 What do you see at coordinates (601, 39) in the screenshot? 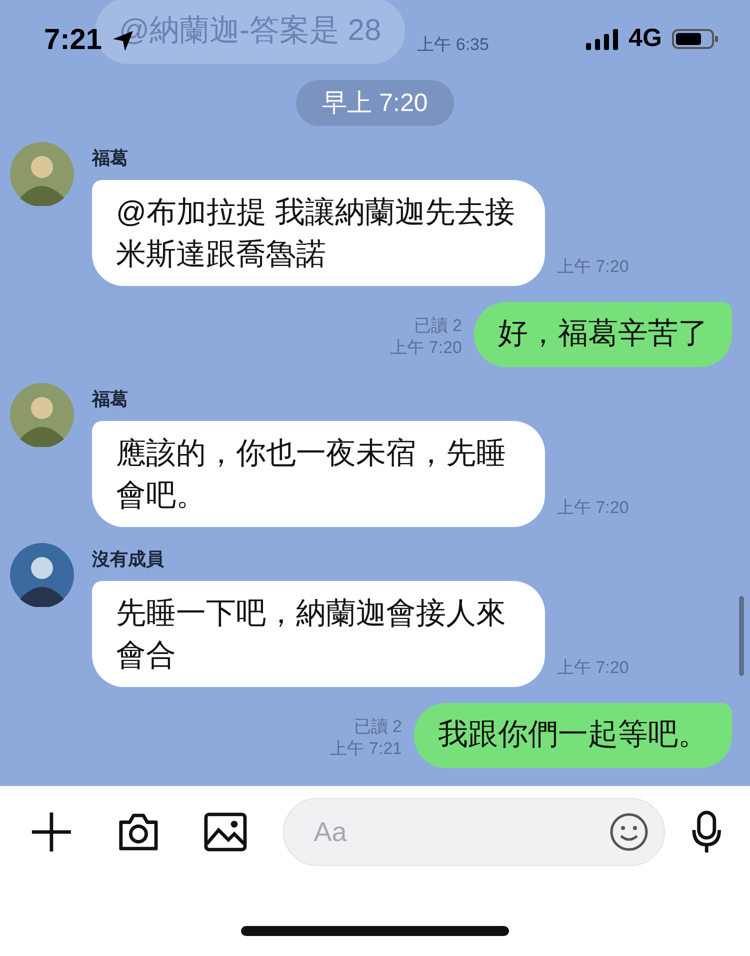
I see `signal-icon` at bounding box center [601, 39].